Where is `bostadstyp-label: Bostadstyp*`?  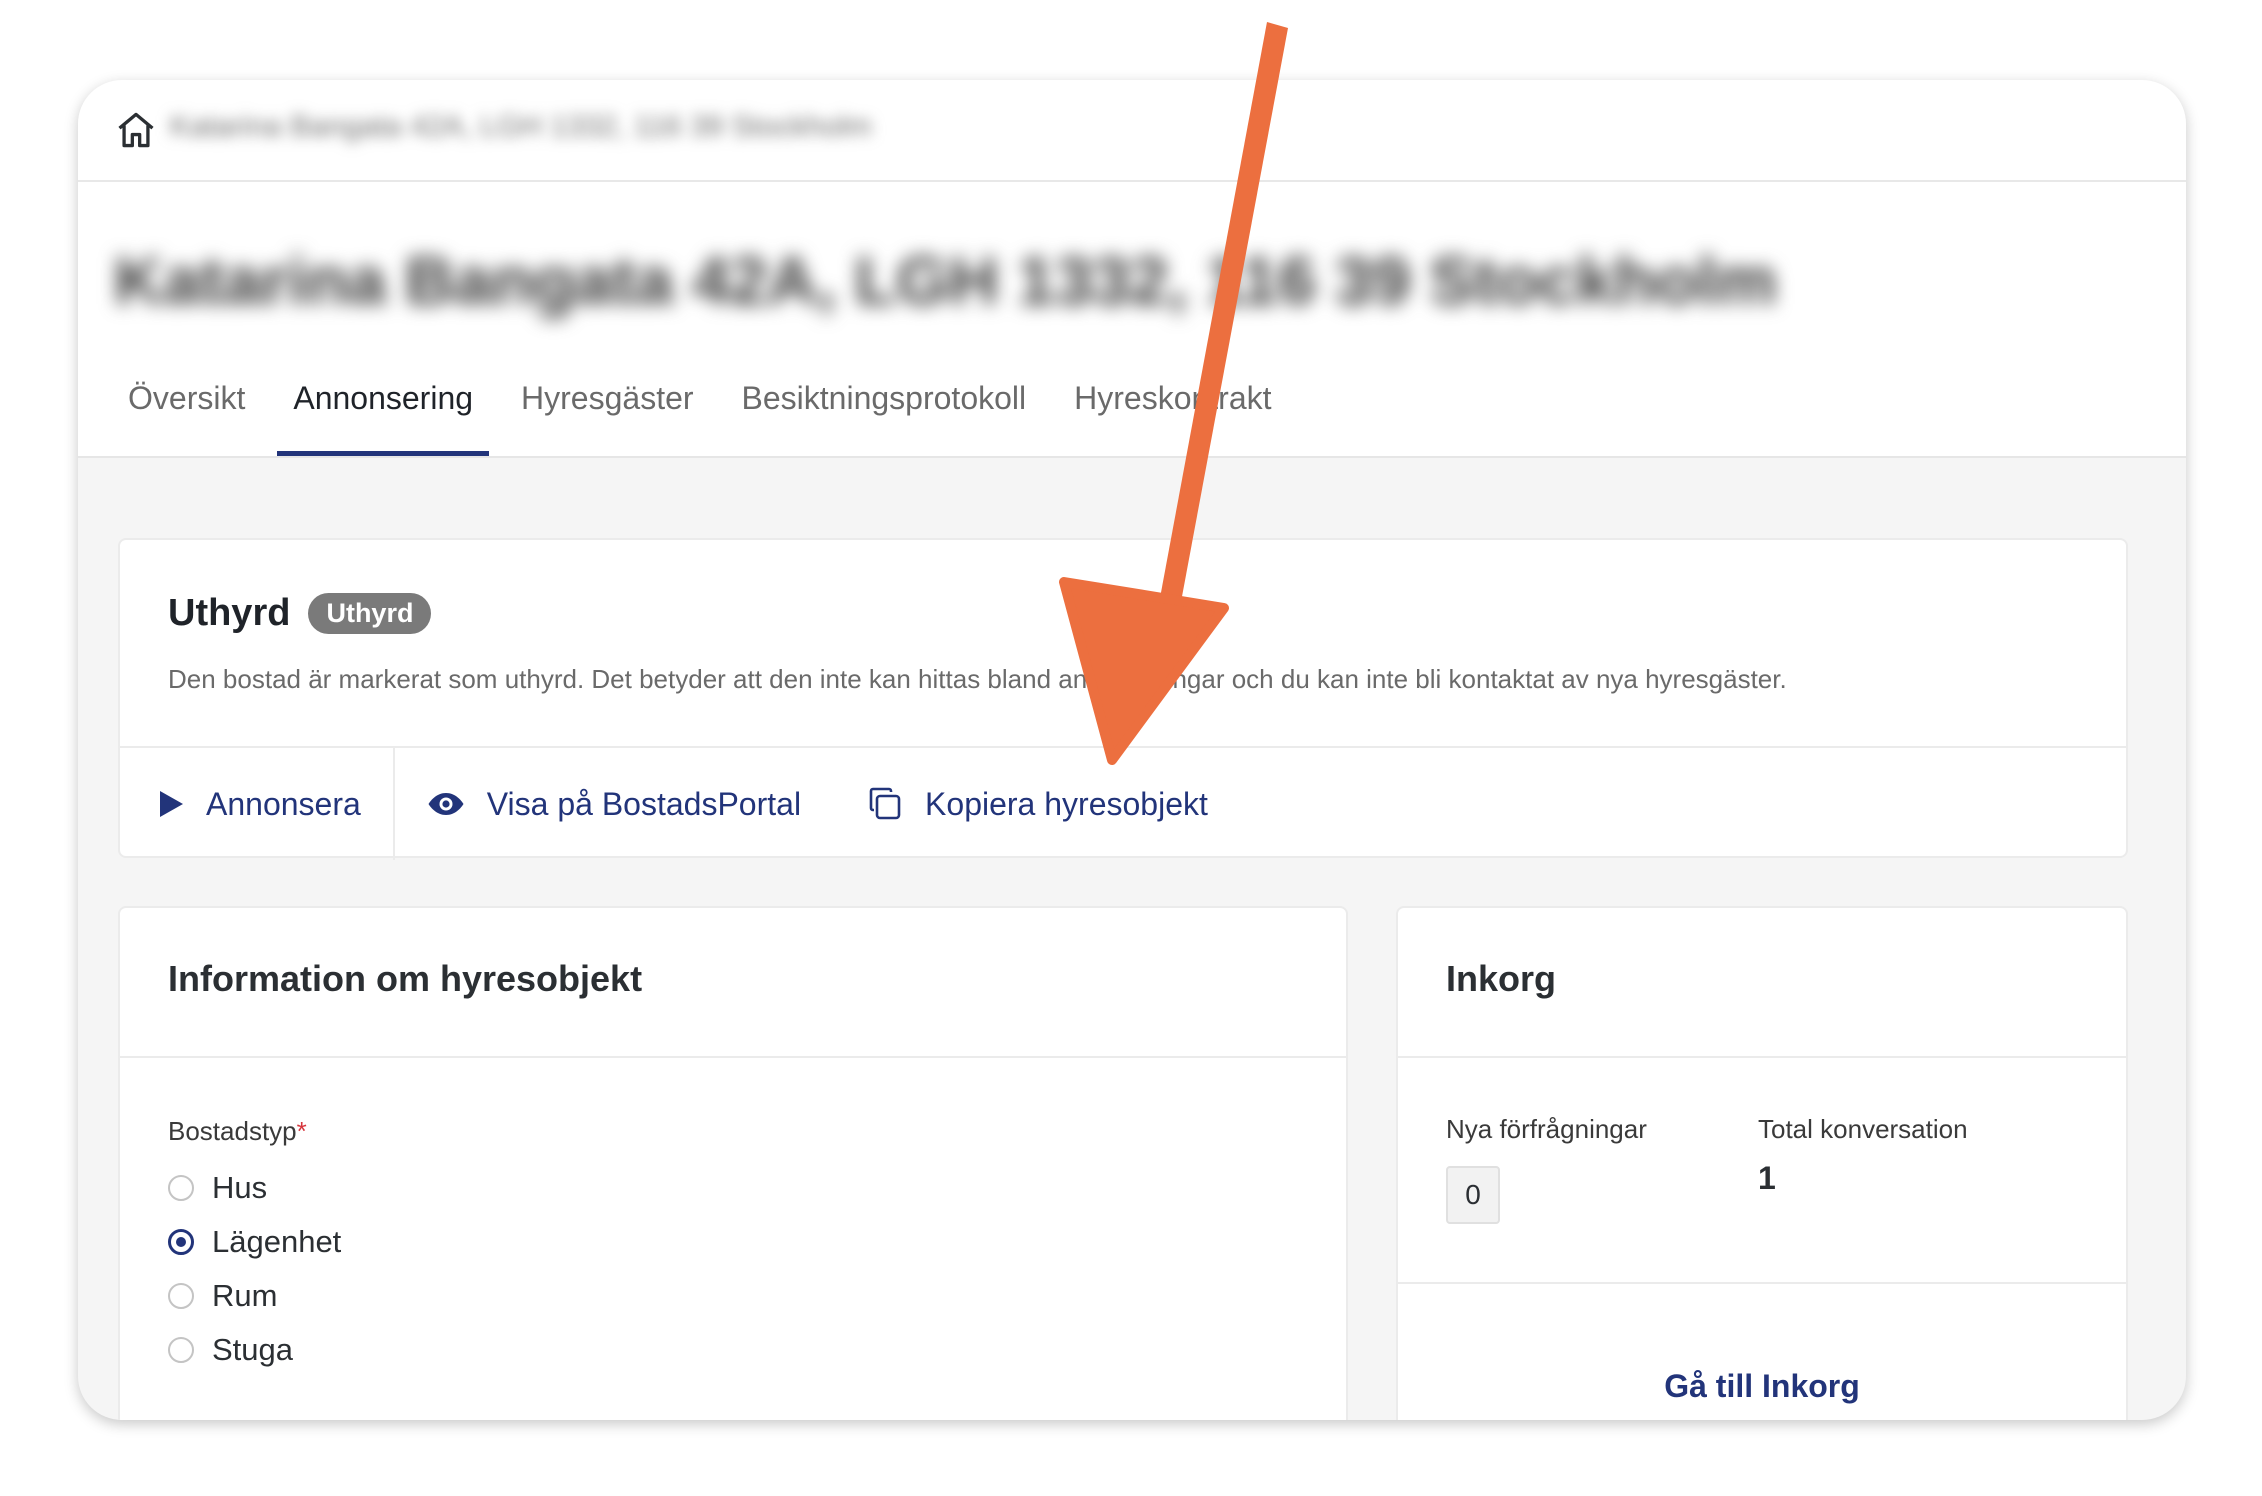 bostadstyp-label: Bostadstyp* is located at coordinates (237, 1131).